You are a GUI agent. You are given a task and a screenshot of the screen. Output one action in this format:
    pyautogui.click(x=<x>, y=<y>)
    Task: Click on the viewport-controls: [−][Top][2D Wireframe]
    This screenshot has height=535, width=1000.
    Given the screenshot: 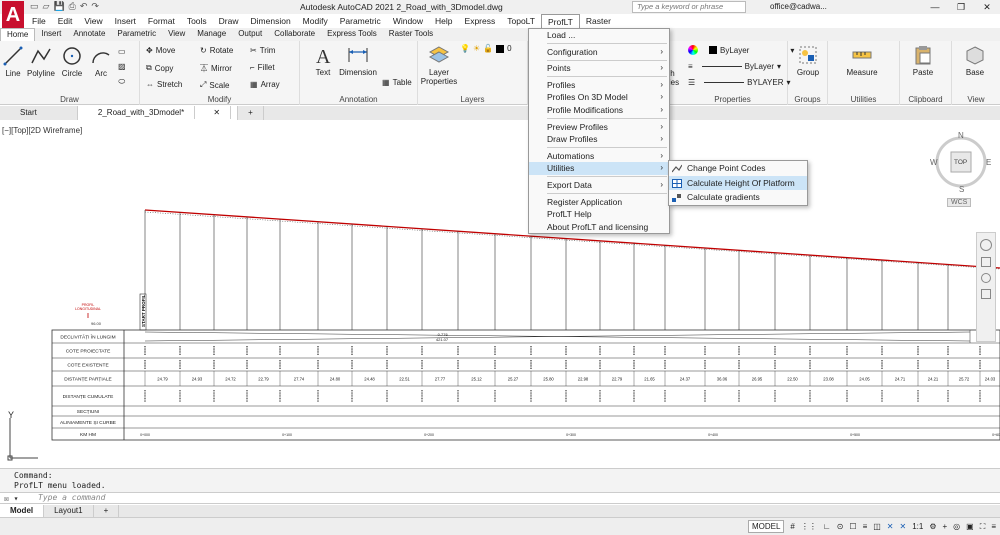 What is the action you would take?
    pyautogui.click(x=42, y=130)
    